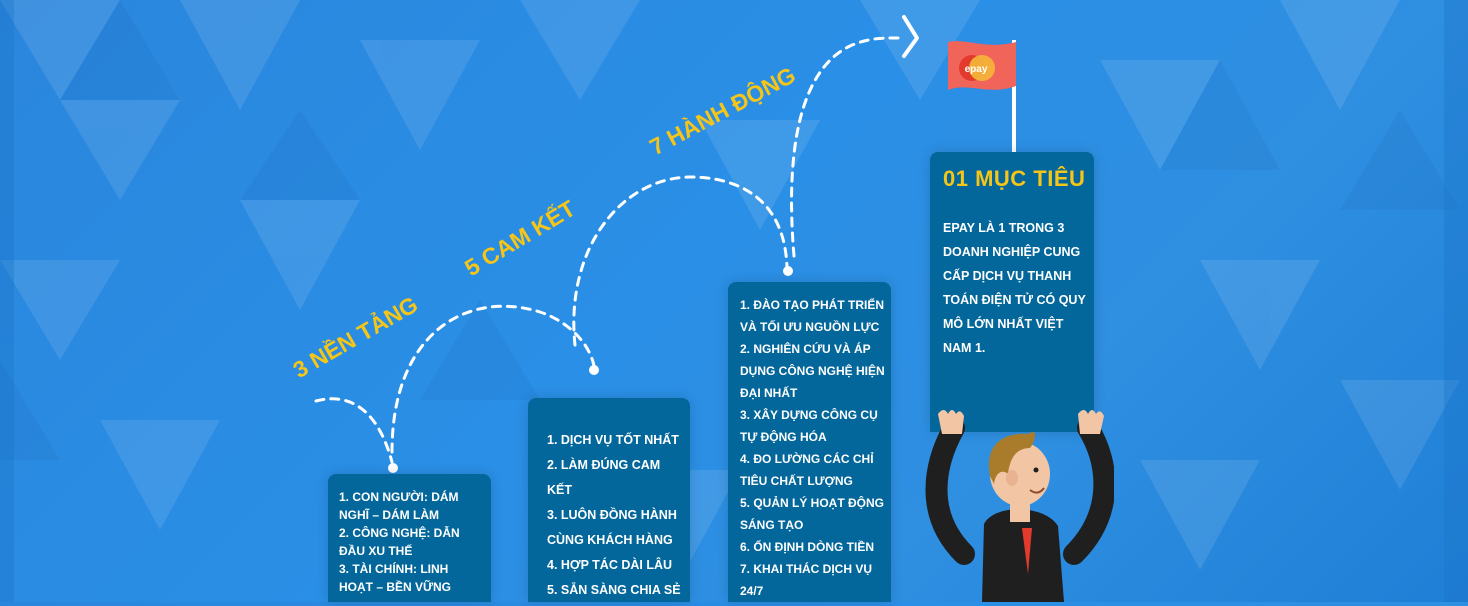 The image size is (1468, 606). Describe the element at coordinates (399, 506) in the screenshot. I see `list-item: 1. CON NGƯỜI: DÁM NGHĨ – DÁM LÀM` at that location.